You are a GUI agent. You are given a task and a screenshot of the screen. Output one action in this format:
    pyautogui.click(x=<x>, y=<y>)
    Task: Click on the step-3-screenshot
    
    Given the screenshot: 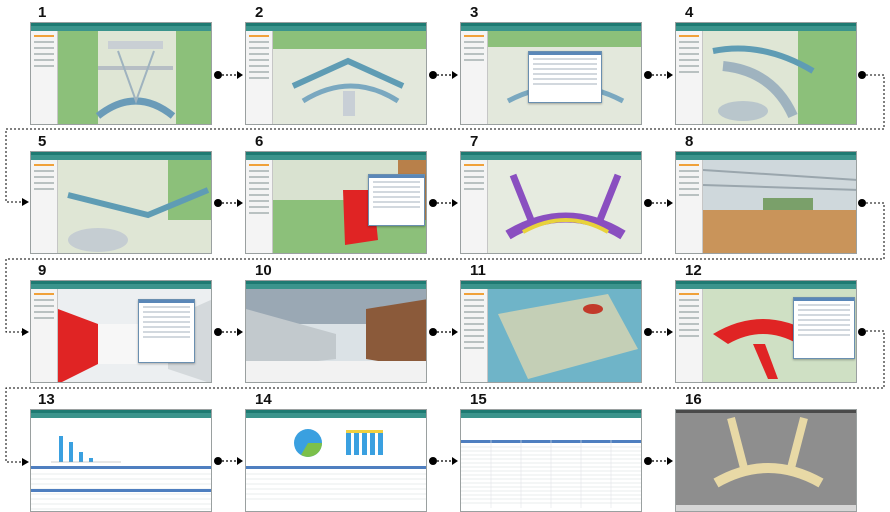 What is the action you would take?
    pyautogui.click(x=551, y=73)
    